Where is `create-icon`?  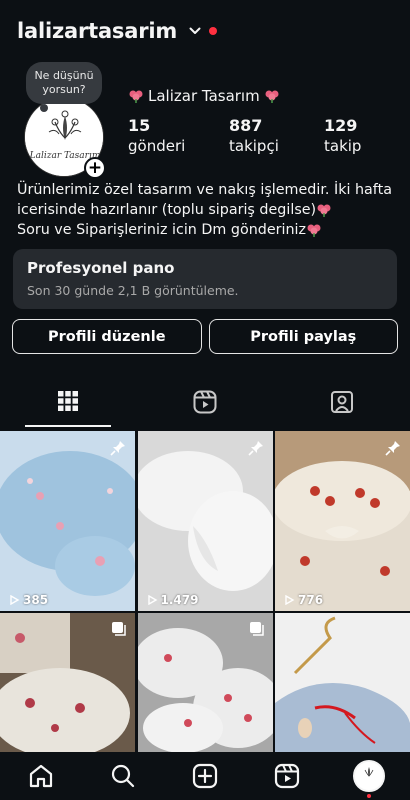
create-icon is located at coordinates (205, 776).